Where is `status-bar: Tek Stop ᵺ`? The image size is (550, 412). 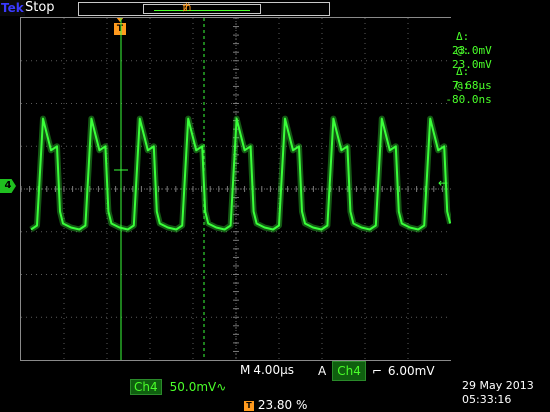 status-bar: Tek Stop ᵺ is located at coordinates (275, 8).